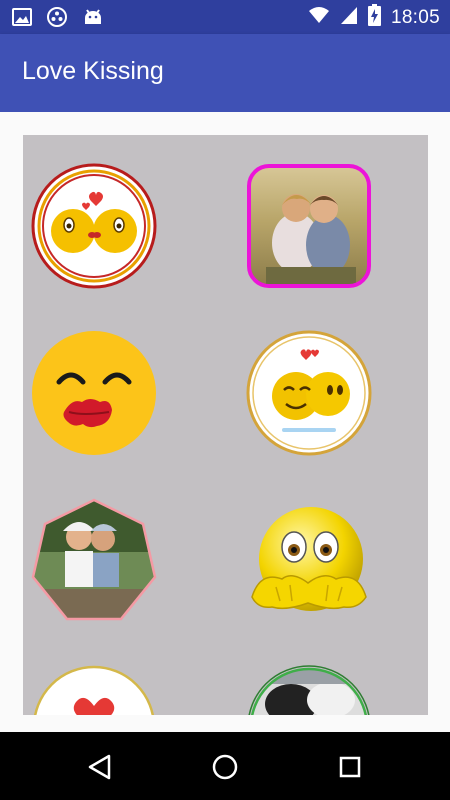 This screenshot has height=800, width=450. I want to click on kids-kissing-photo-tile, so click(309, 226).